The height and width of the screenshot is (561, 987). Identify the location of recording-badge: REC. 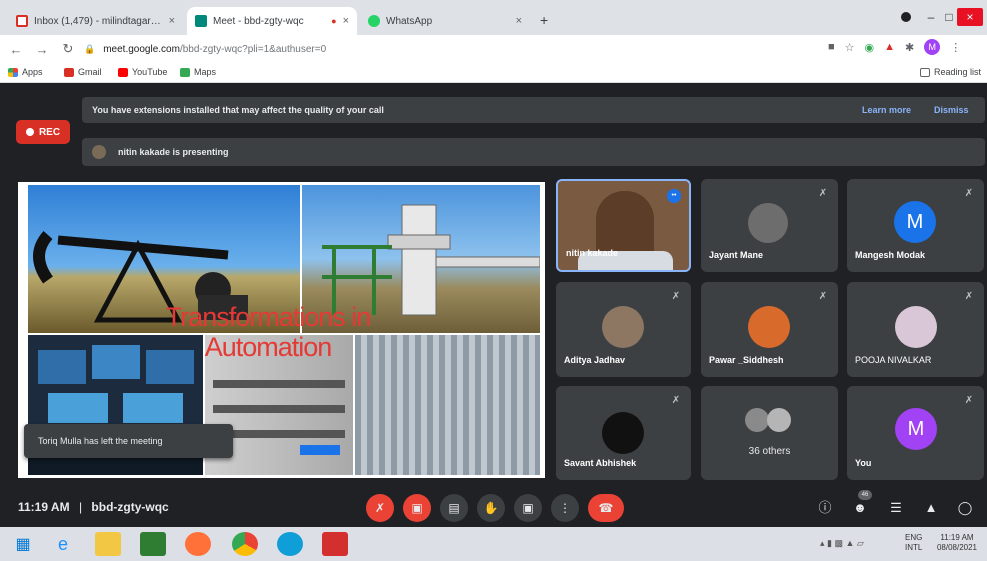
(43, 132).